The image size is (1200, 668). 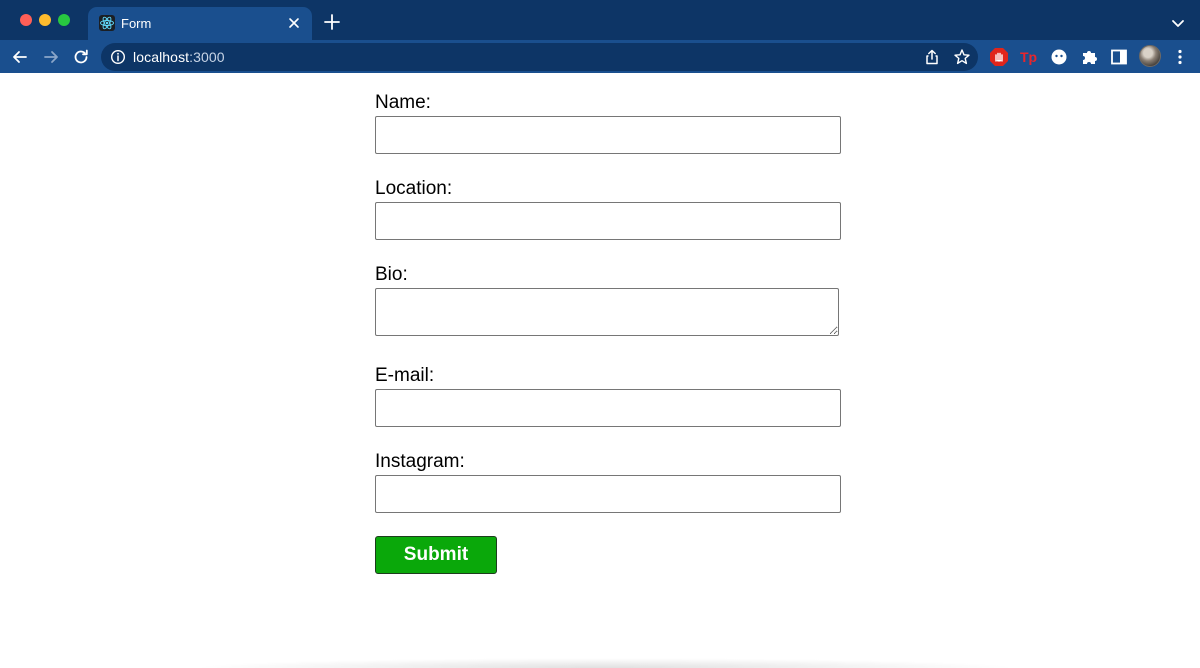 I want to click on puzzle-icon, so click(x=1089, y=57).